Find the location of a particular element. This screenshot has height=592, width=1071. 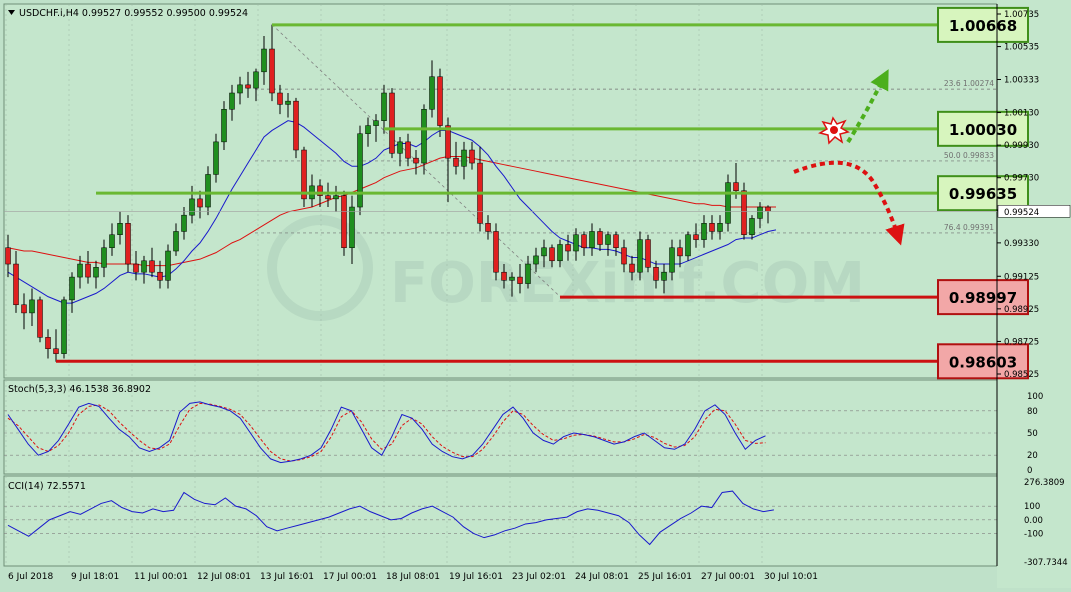

current-price-label: 0.99524 is located at coordinates (1021, 213).